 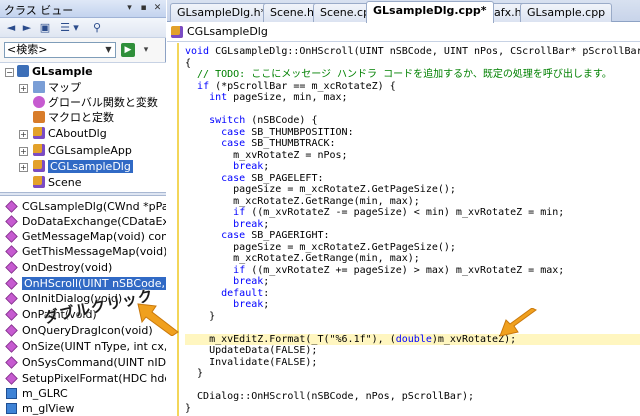 I want to click on chevron-down-icon: ▼, so click(x=108, y=50).